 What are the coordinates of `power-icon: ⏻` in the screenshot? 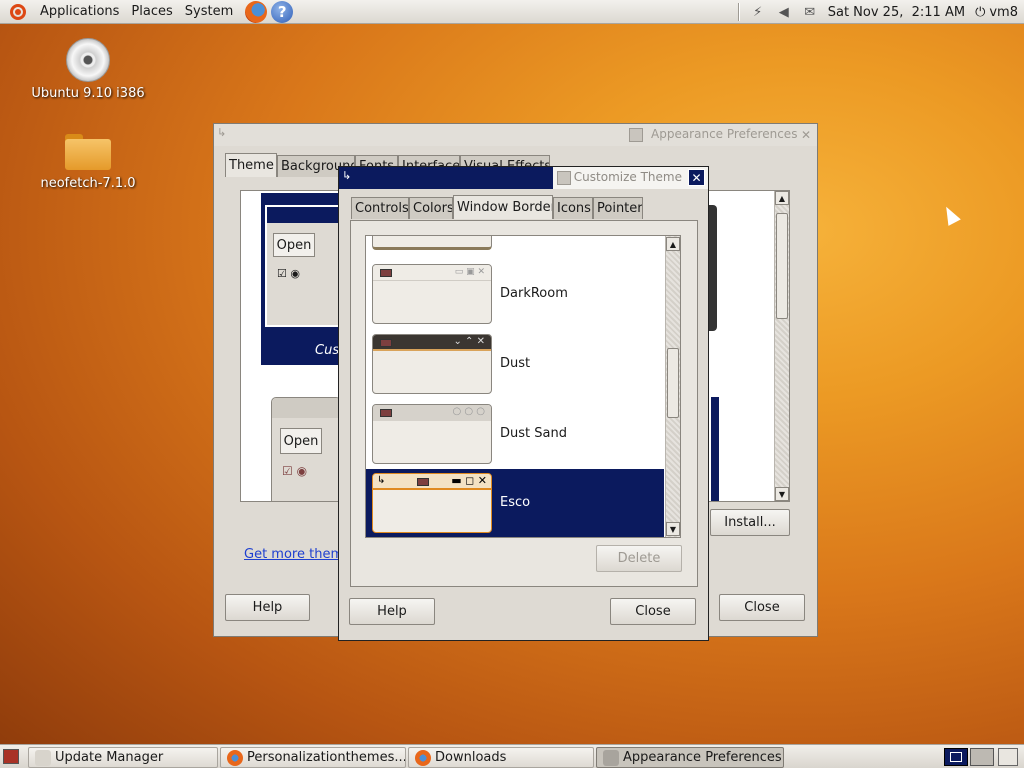 It's located at (980, 12).